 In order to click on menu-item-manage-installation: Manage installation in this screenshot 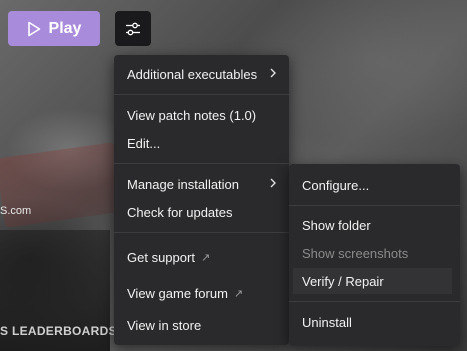, I will do `click(201, 184)`.